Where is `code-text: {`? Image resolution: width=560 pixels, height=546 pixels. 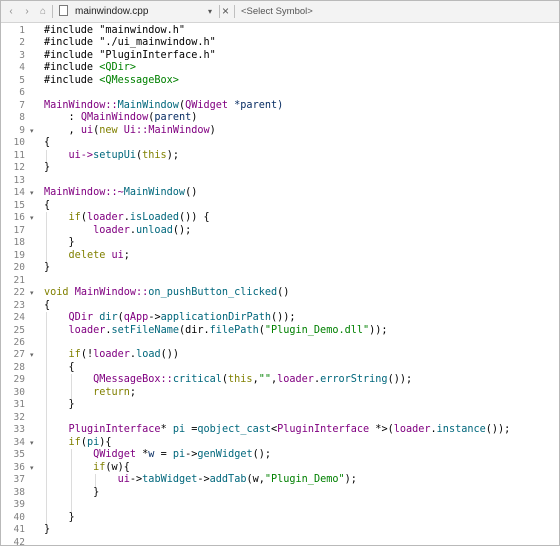 code-text: { is located at coordinates (47, 206).